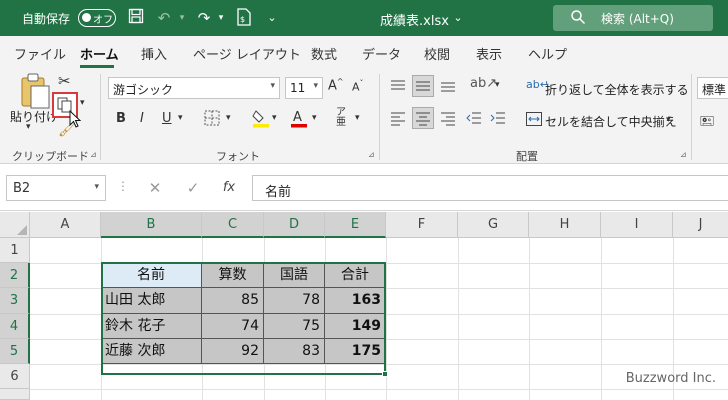 This screenshot has height=400, width=728. Describe the element at coordinates (167, 118) in the screenshot. I see `underline-button: U` at that location.